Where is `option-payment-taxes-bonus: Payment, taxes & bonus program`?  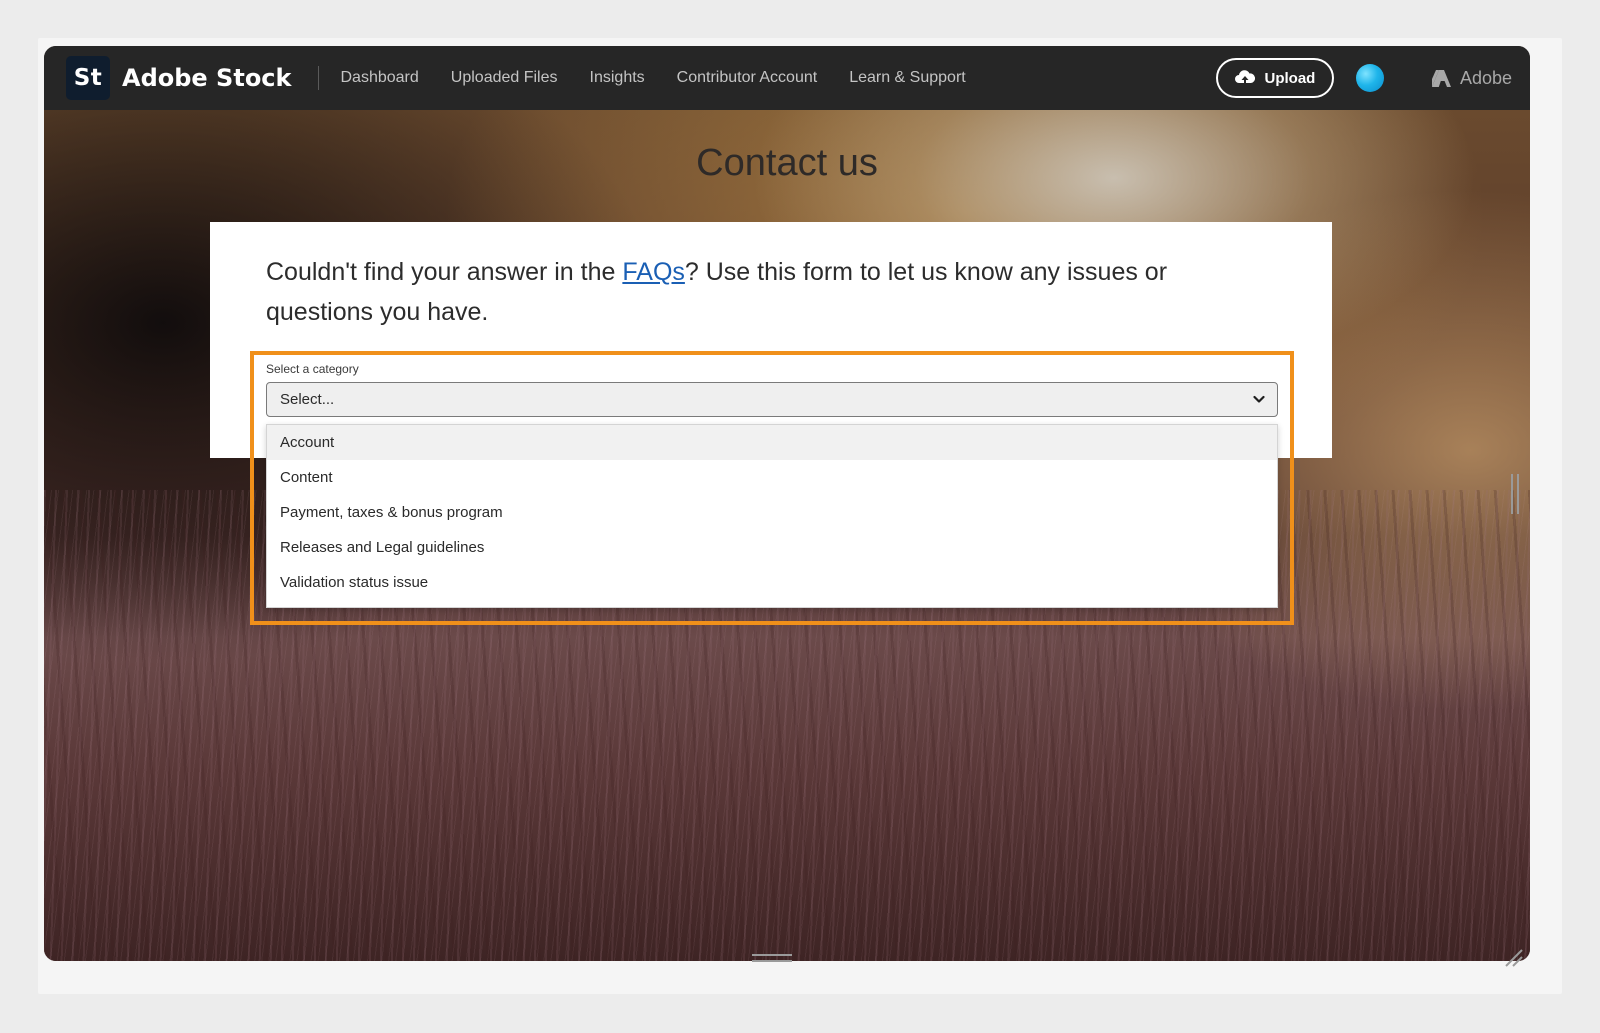
option-payment-taxes-bonus: Payment, taxes & bonus program is located at coordinates (772, 512).